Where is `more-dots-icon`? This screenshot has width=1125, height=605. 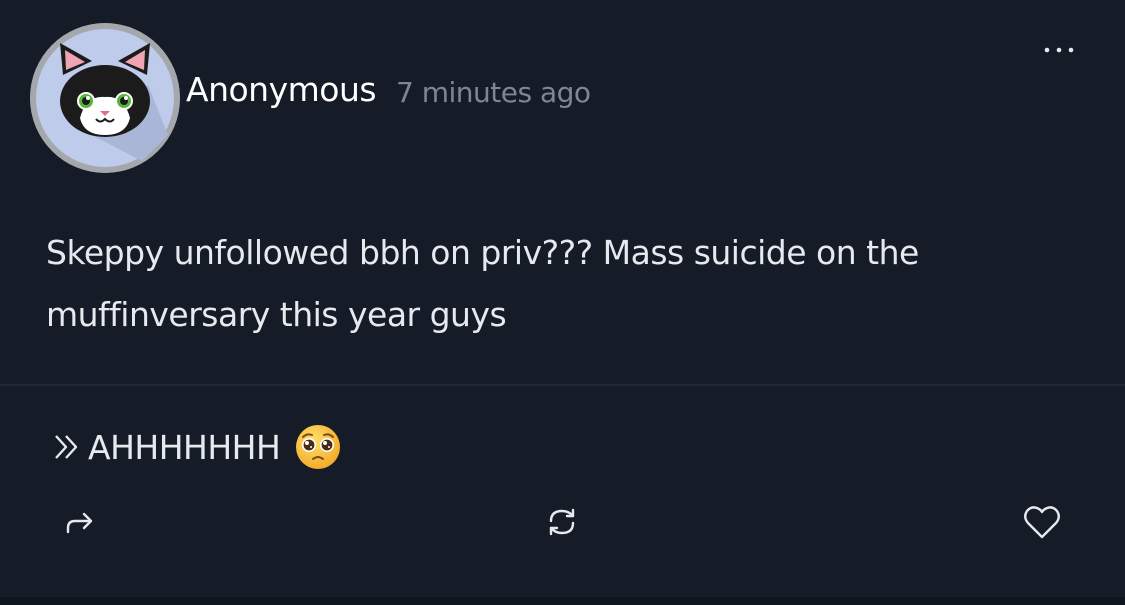
more-dots-icon is located at coordinates (1059, 50).